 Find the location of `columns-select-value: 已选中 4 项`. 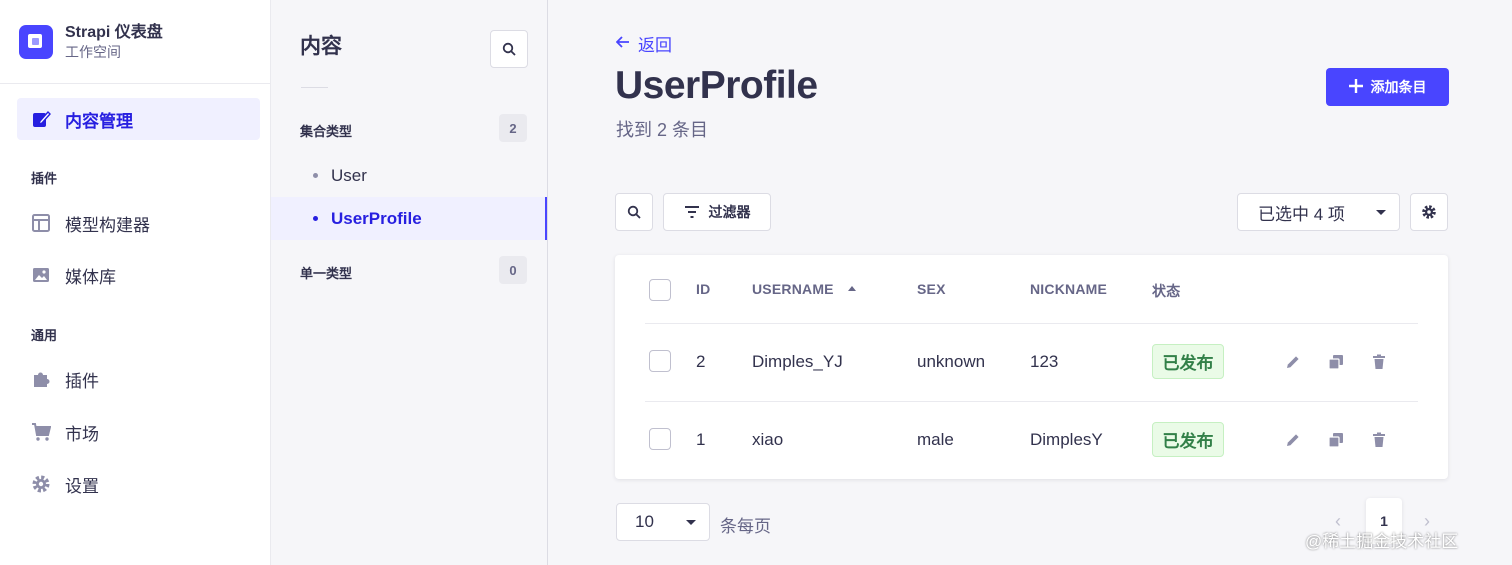

columns-select-value: 已选中 4 项 is located at coordinates (1301, 214).